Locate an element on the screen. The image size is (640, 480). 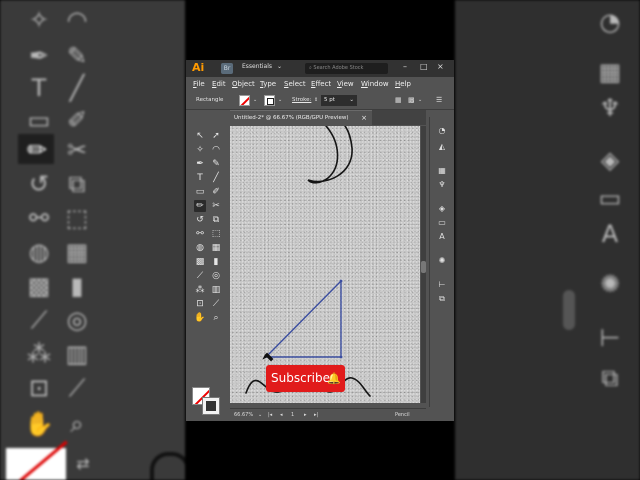
brushes-icon: ♆ is located at coordinates (442, 185).